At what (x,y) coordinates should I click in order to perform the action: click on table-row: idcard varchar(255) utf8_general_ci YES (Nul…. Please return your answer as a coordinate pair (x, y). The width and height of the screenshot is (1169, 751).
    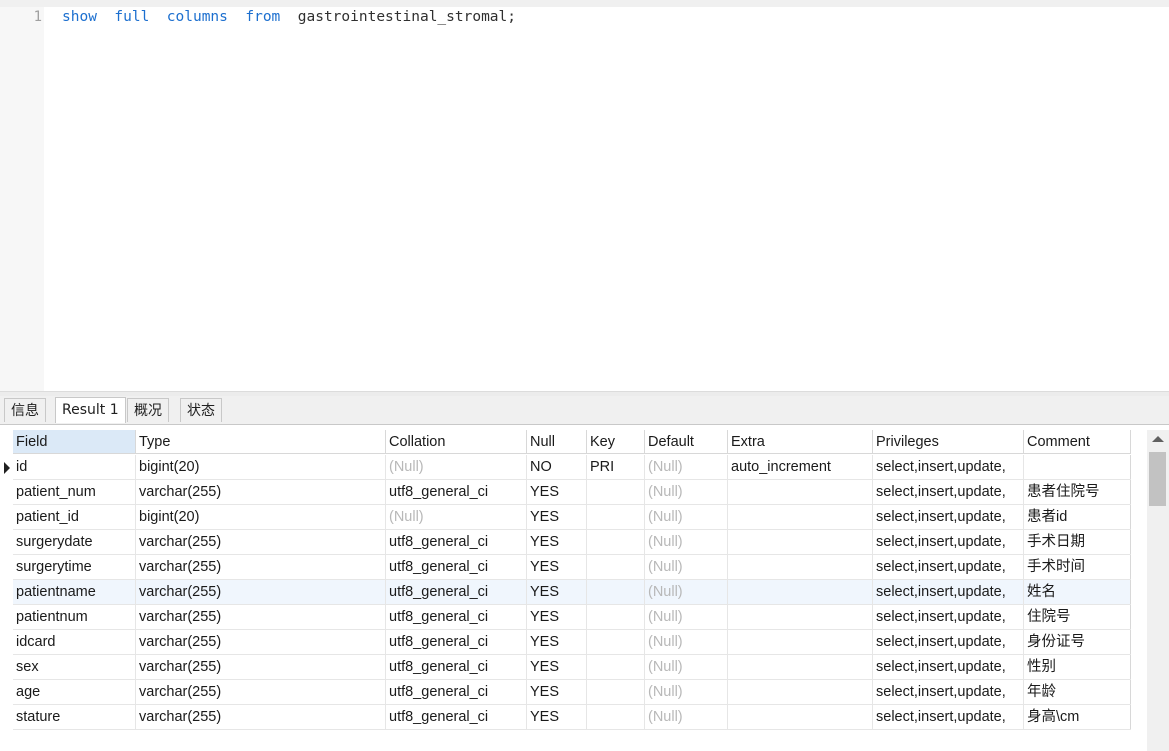
    Looking at the image, I should click on (572, 642).